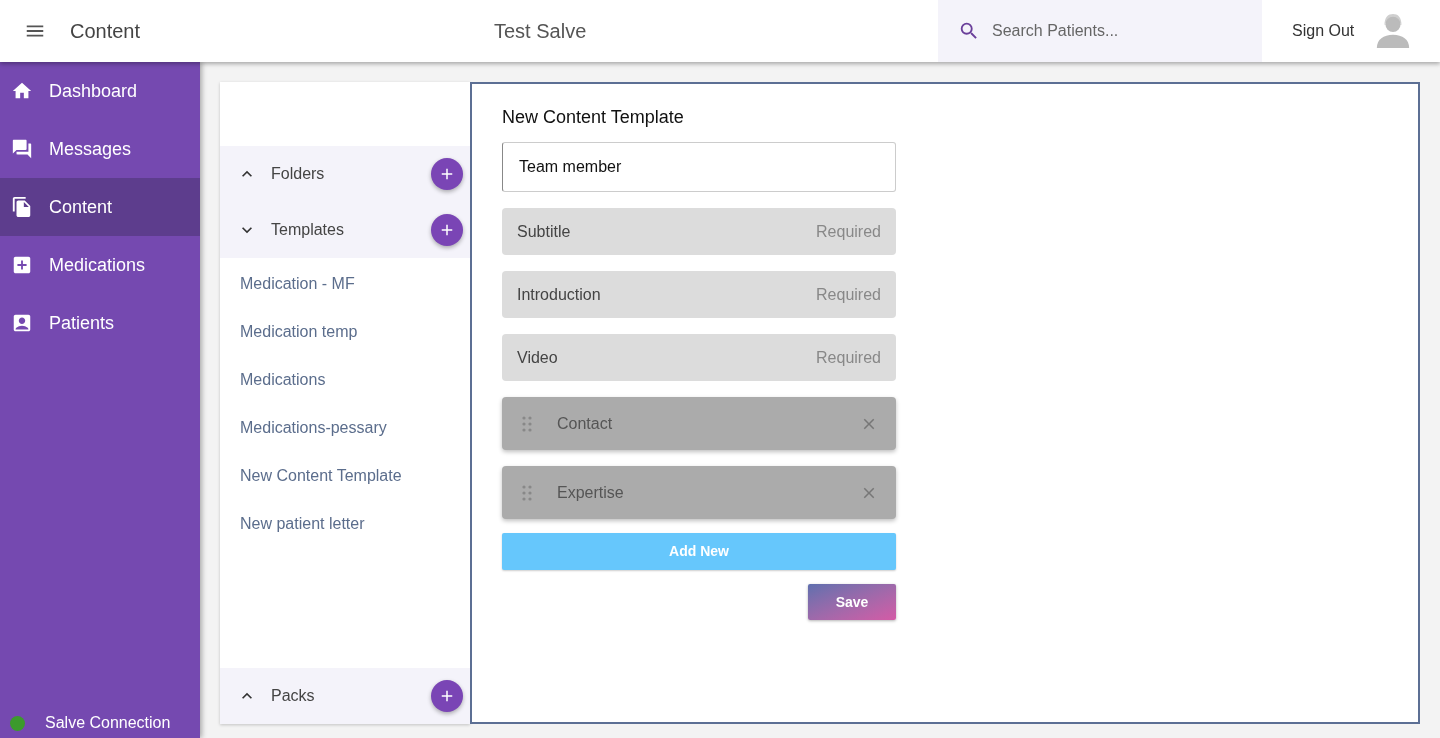 This screenshot has width=1440, height=738. Describe the element at coordinates (100, 323) in the screenshot. I see `nav-item: Patients` at that location.